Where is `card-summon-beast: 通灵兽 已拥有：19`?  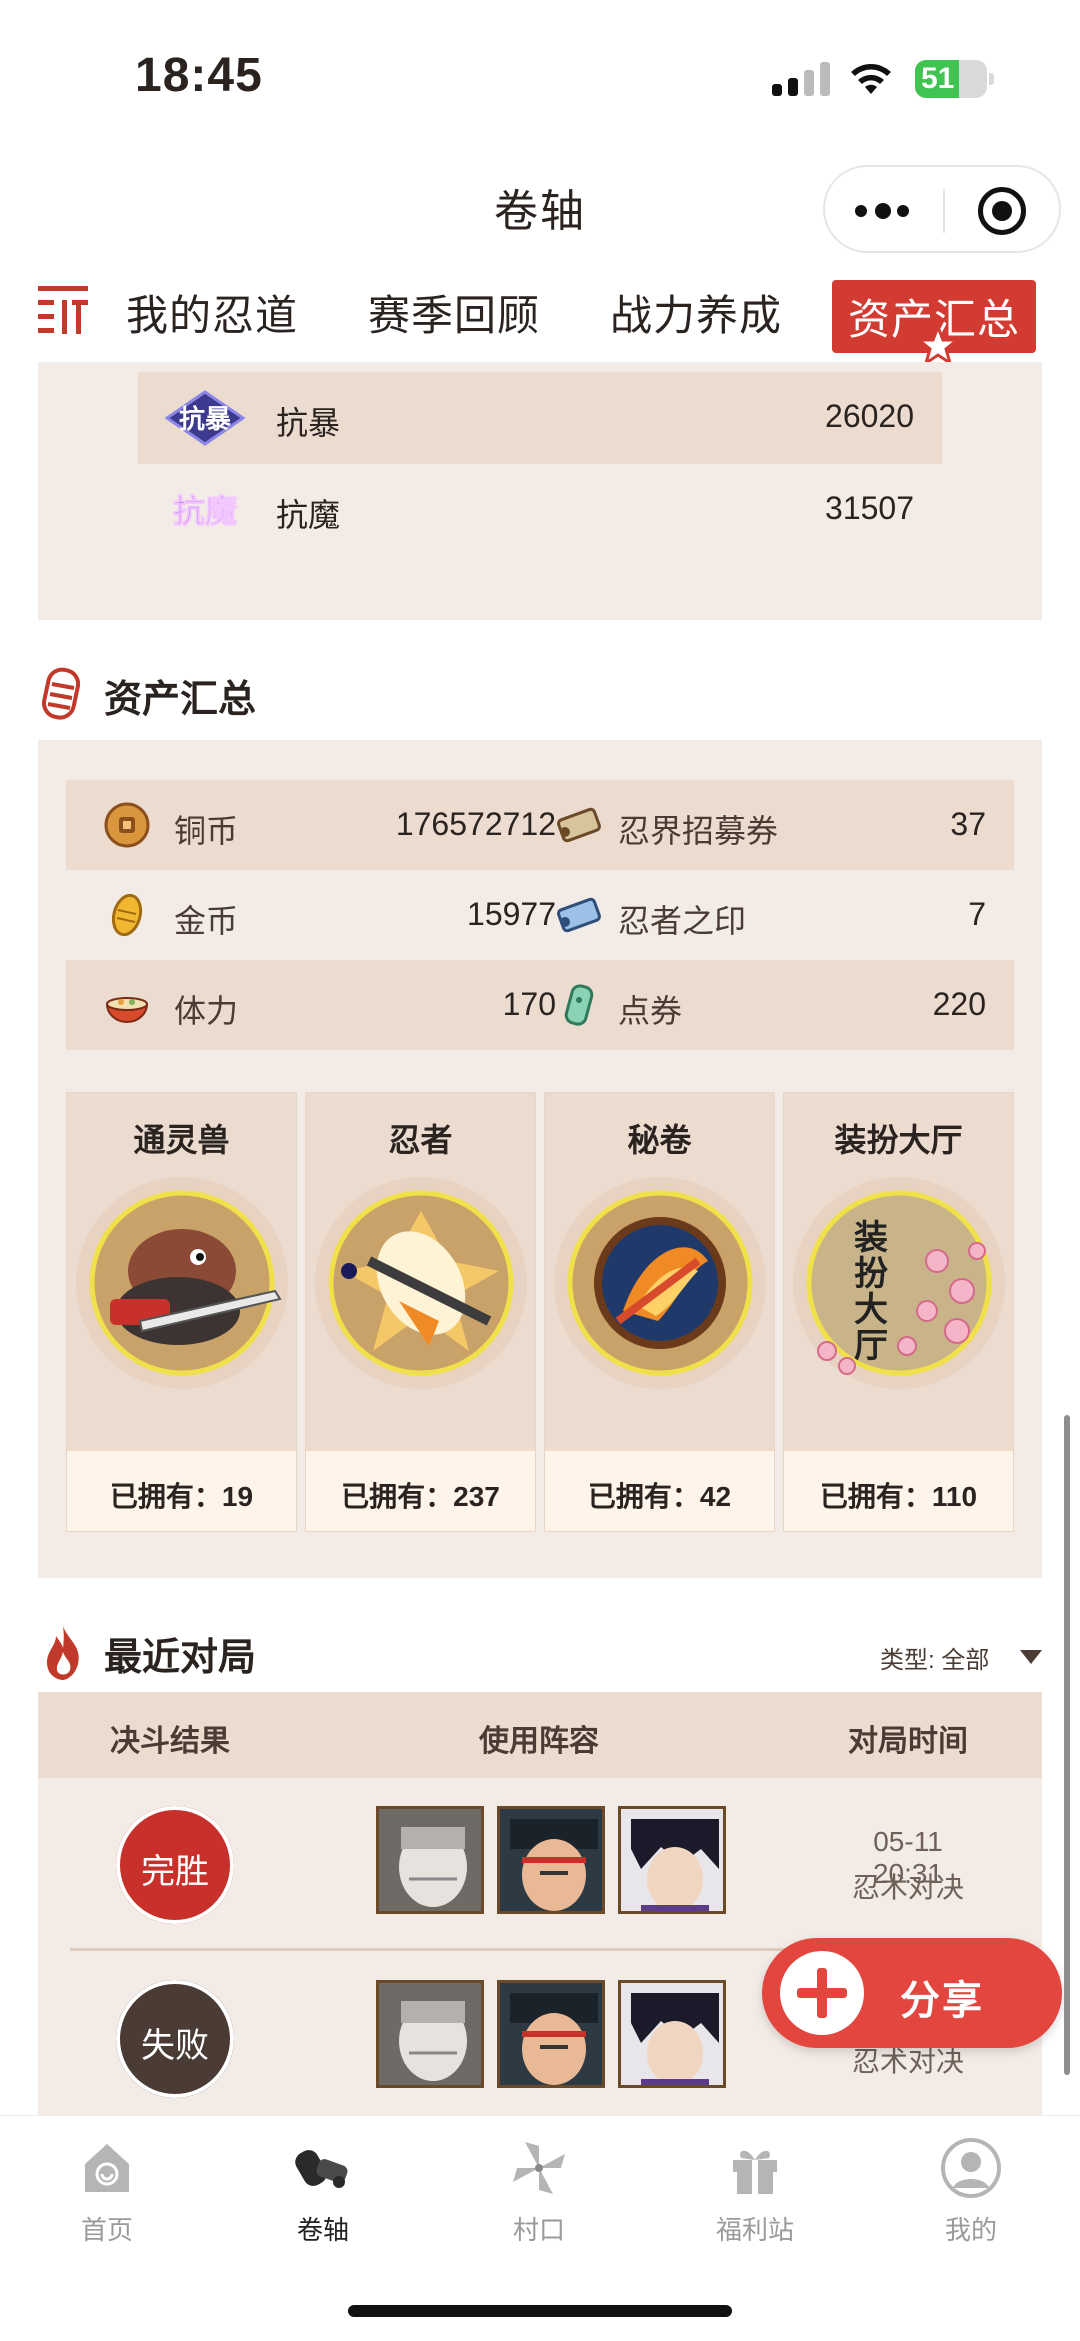 card-summon-beast: 通灵兽 已拥有：19 is located at coordinates (181, 1312).